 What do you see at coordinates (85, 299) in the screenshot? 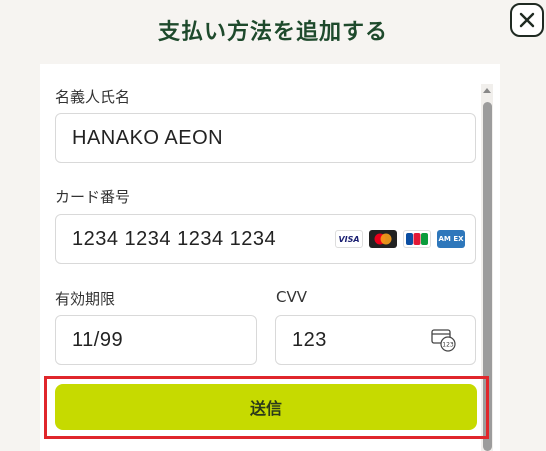
I see `expiry-label: 有効期限` at bounding box center [85, 299].